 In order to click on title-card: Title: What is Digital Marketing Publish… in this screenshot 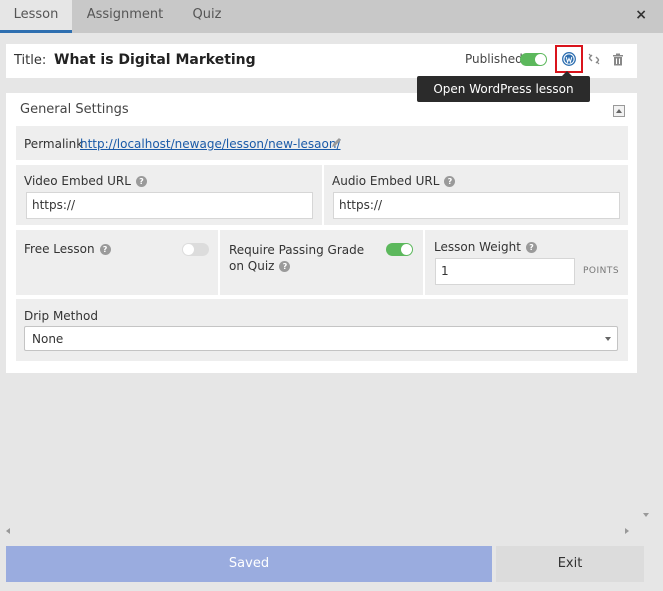, I will do `click(321, 61)`.